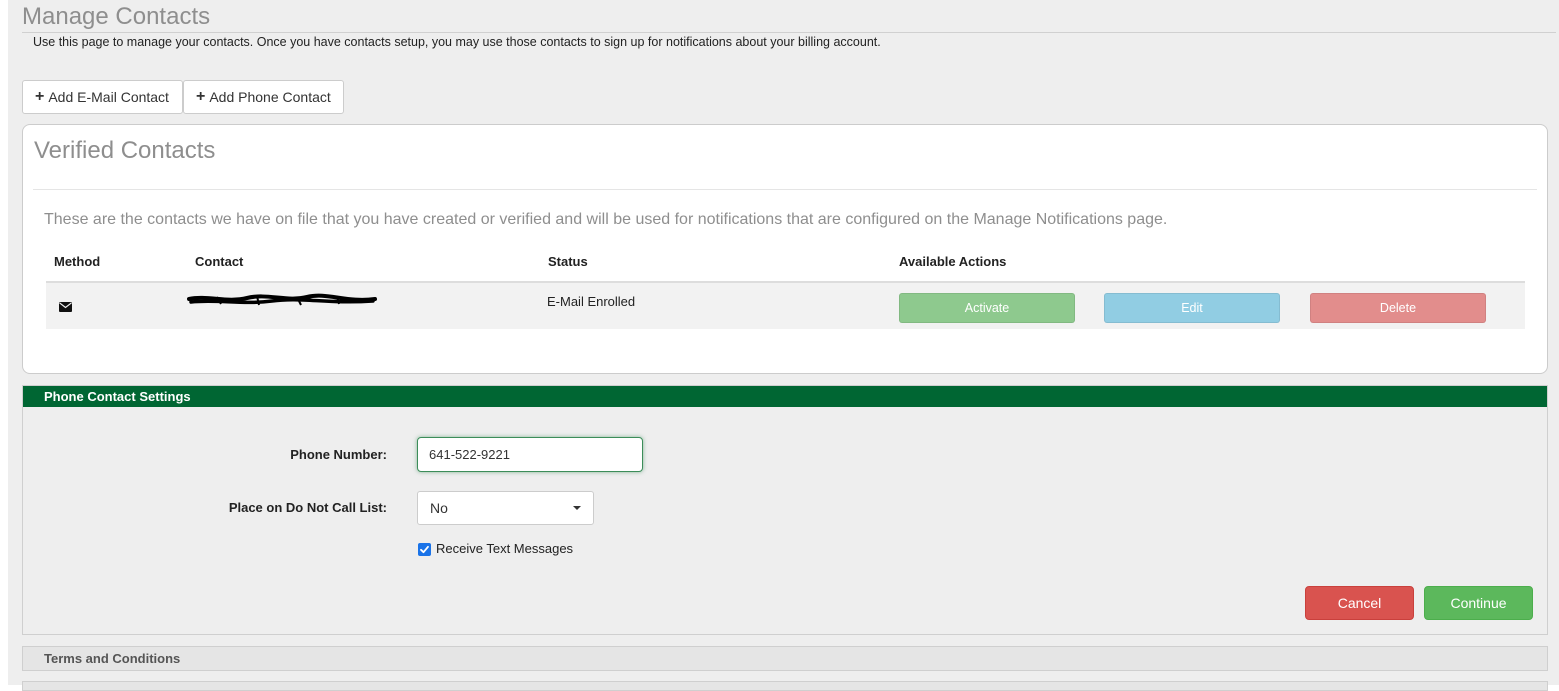 The width and height of the screenshot is (1559, 691). Describe the element at coordinates (439, 508) in the screenshot. I see `do-not-call-value: No` at that location.